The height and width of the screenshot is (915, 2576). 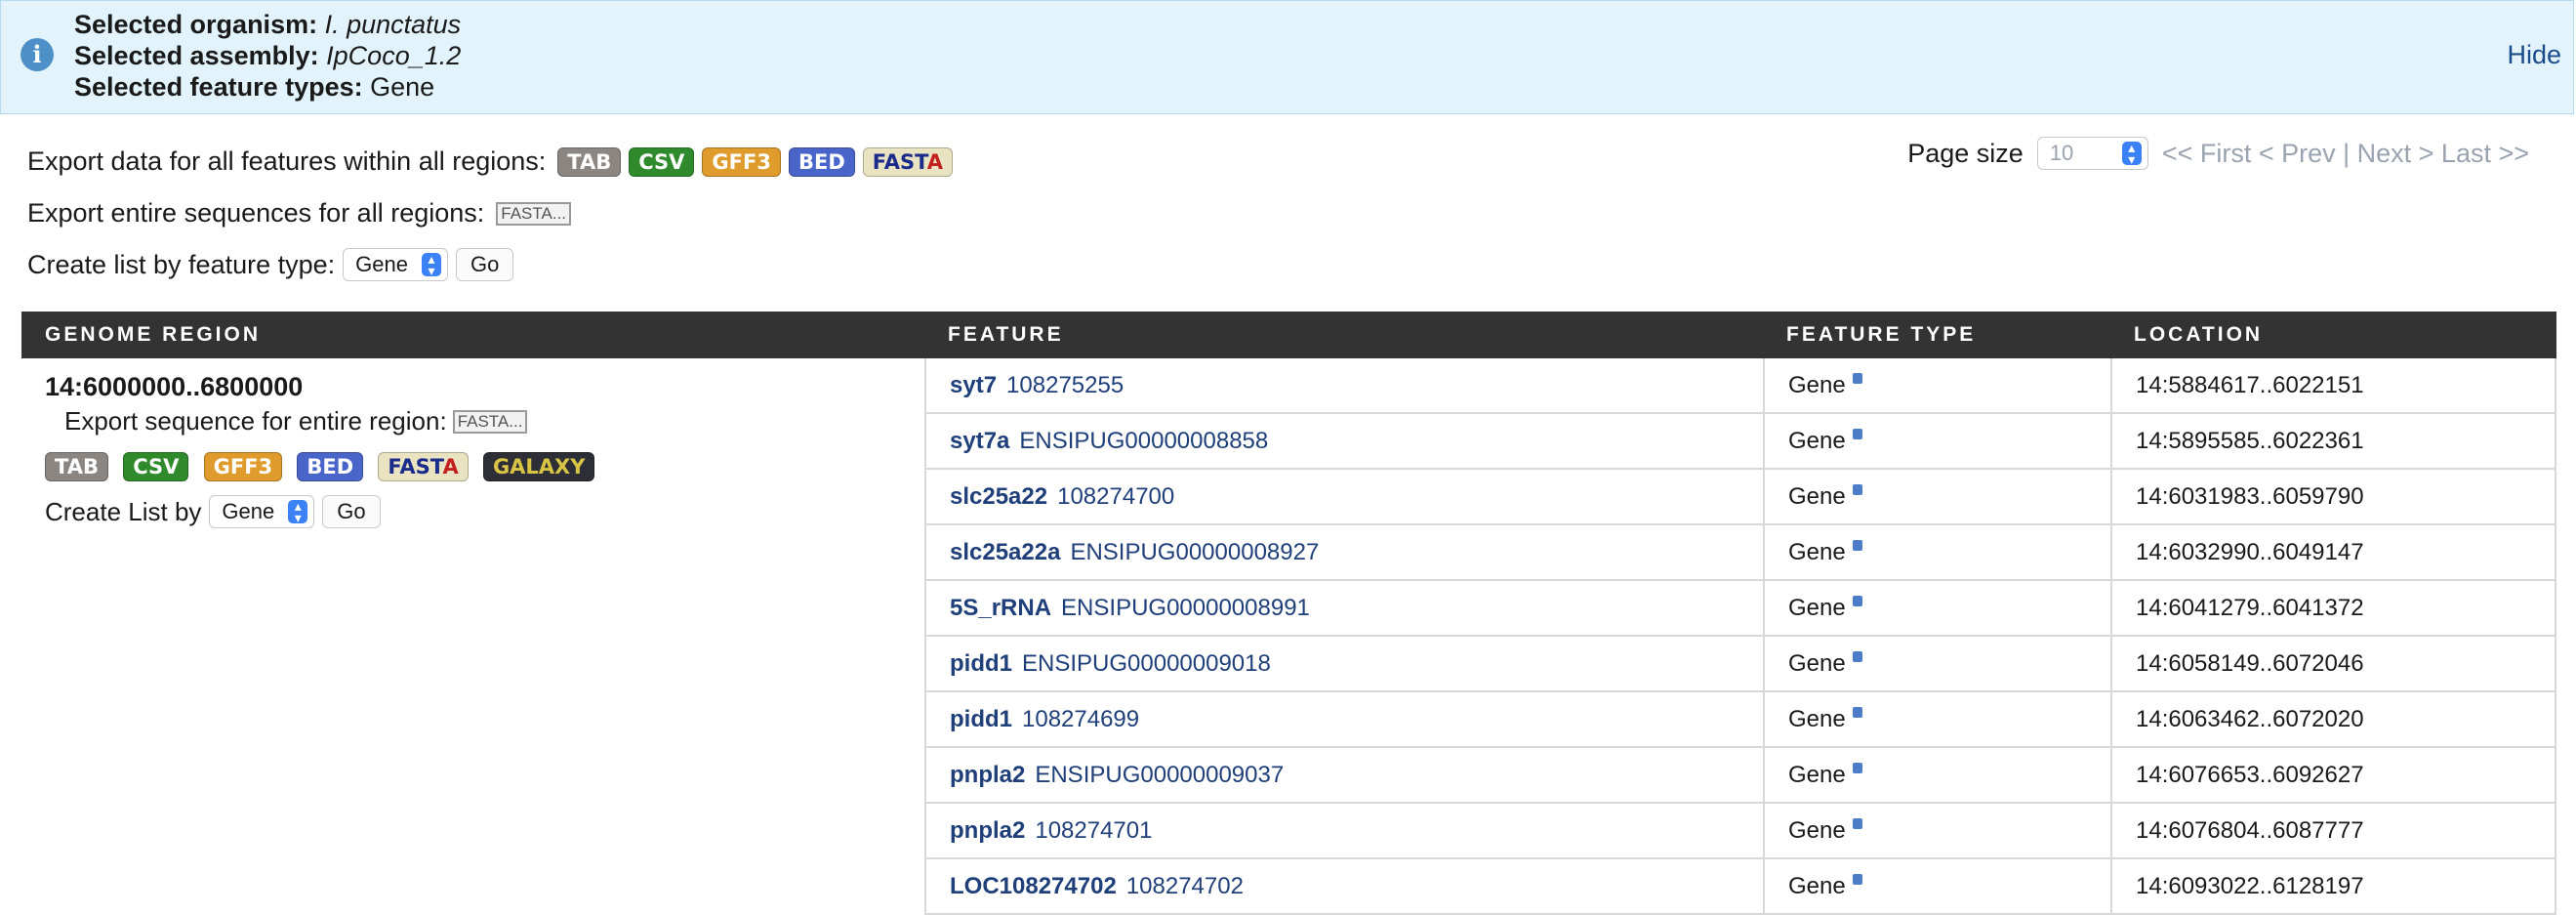 I want to click on location-text: 14:5895585..6022361, so click(x=2250, y=441).